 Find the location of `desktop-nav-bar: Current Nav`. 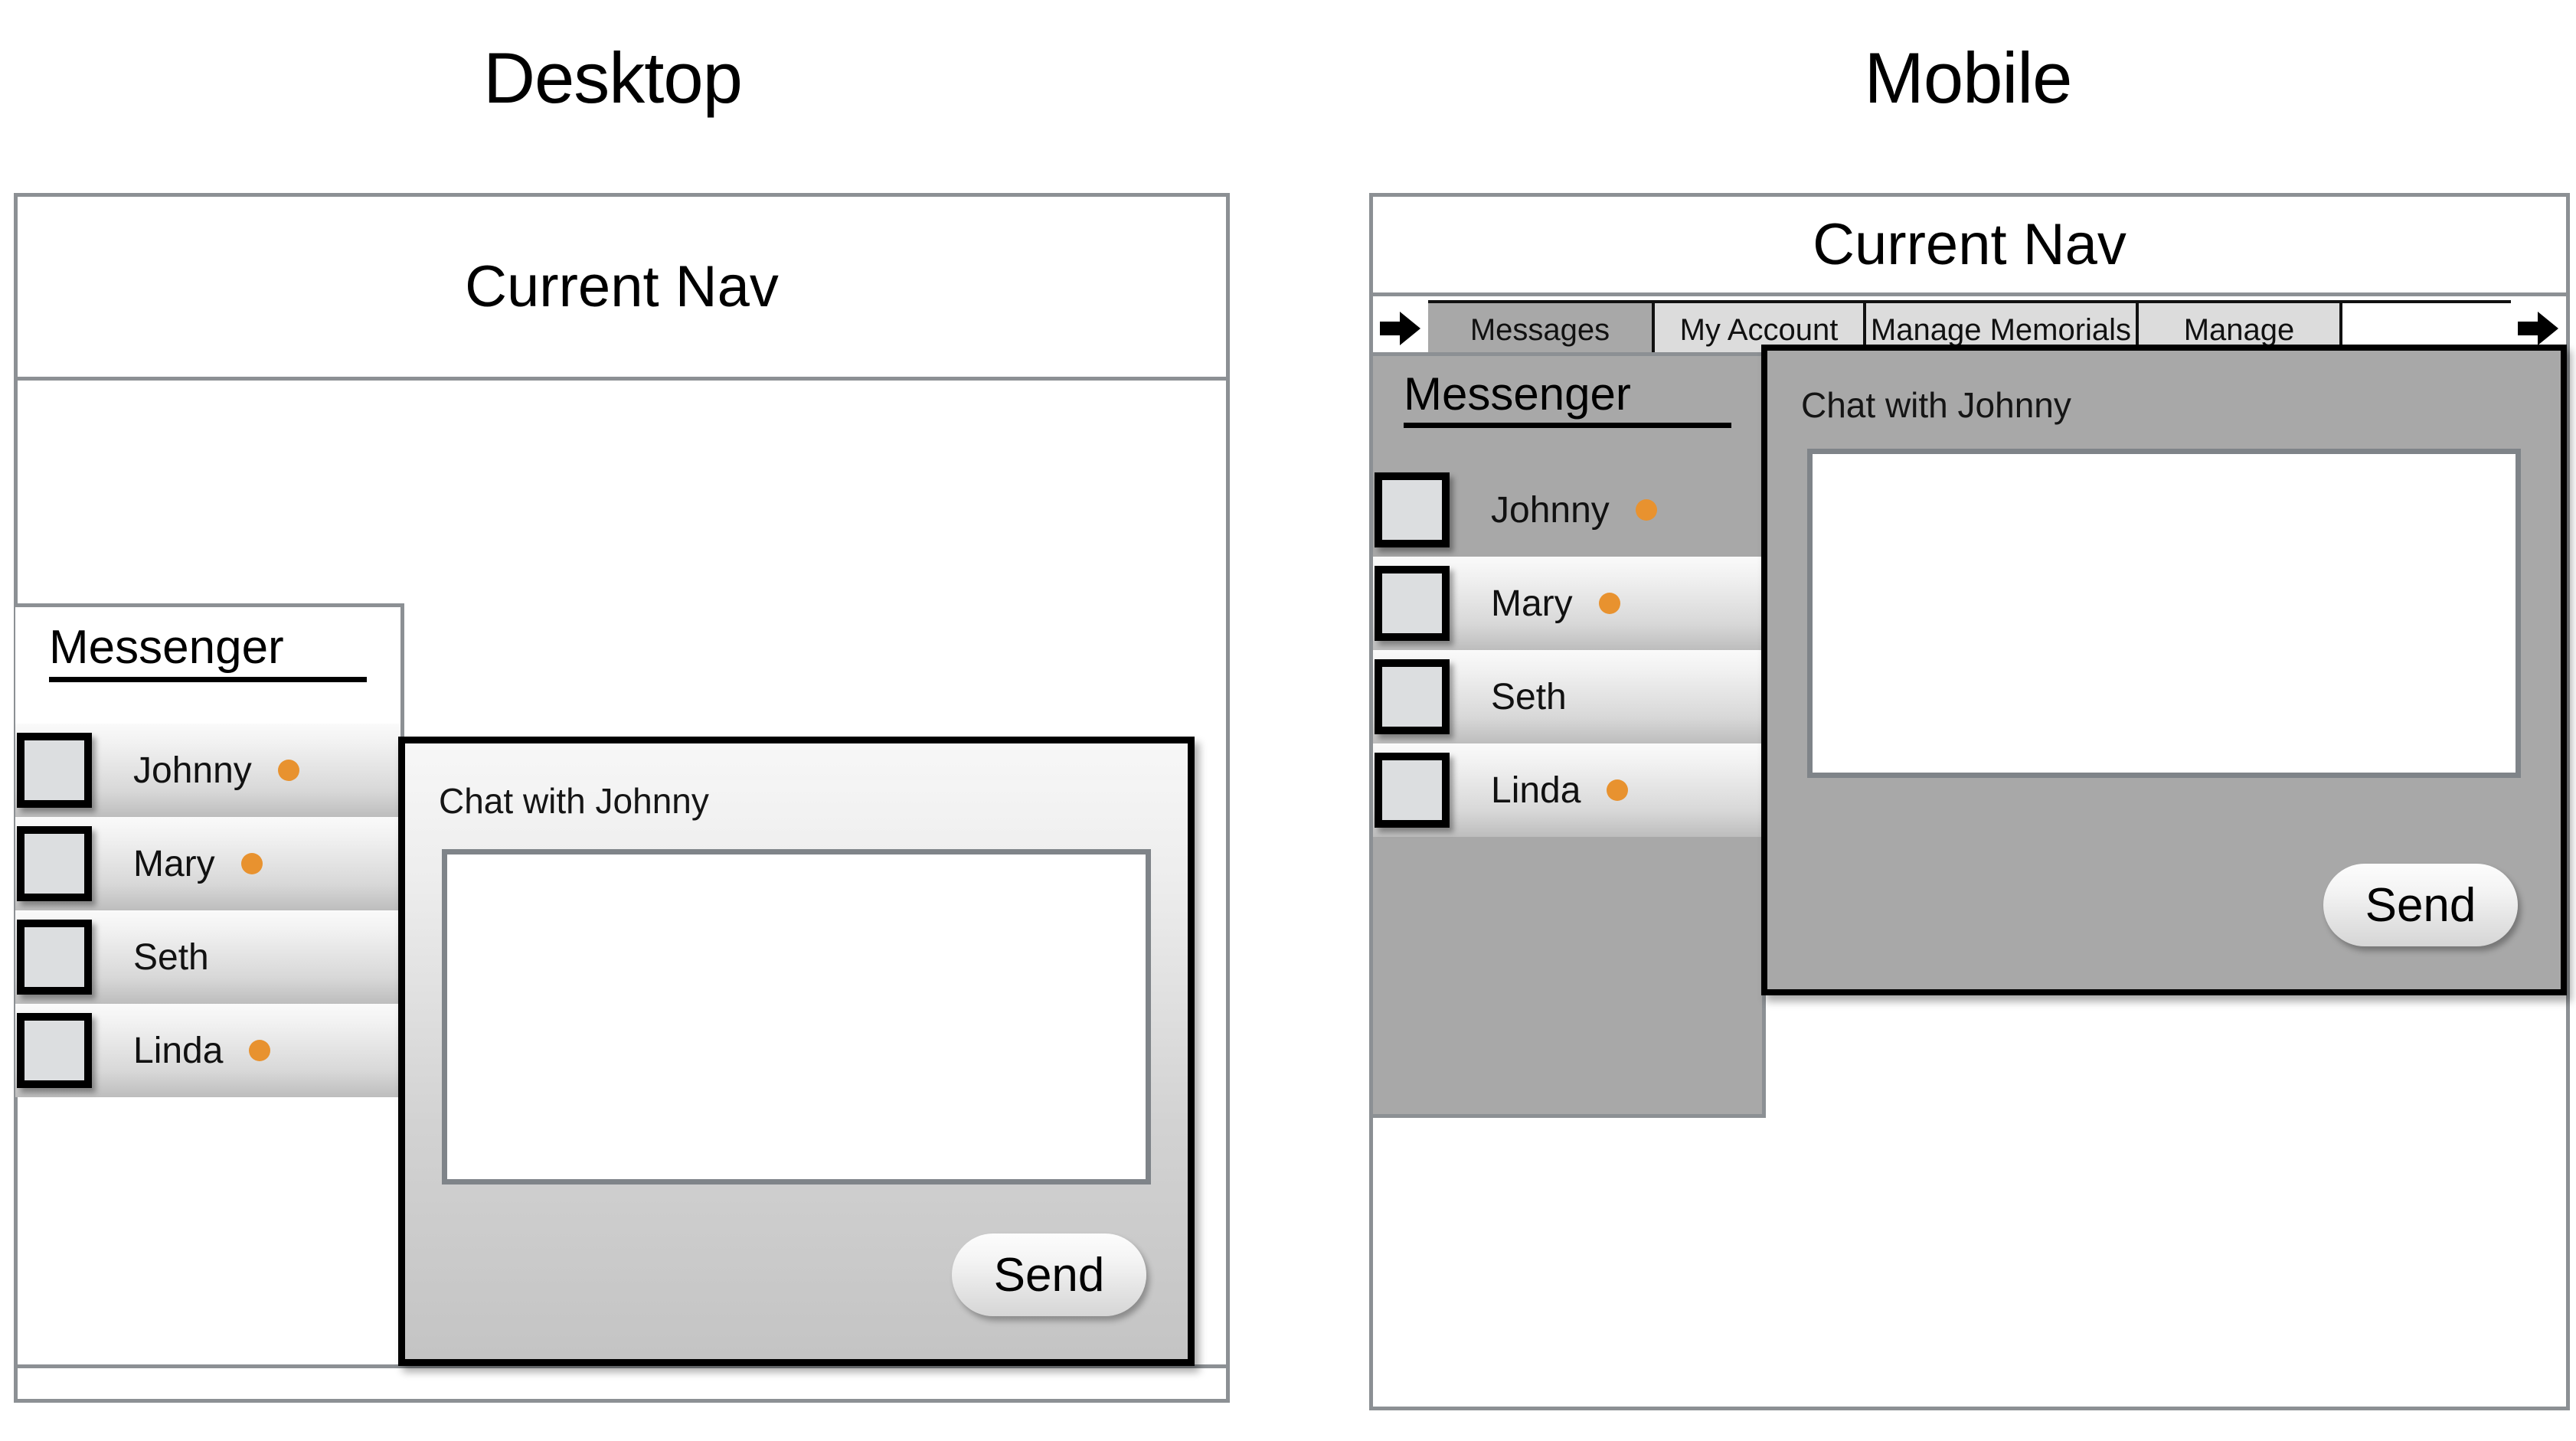

desktop-nav-bar: Current Nav is located at coordinates (622, 289).